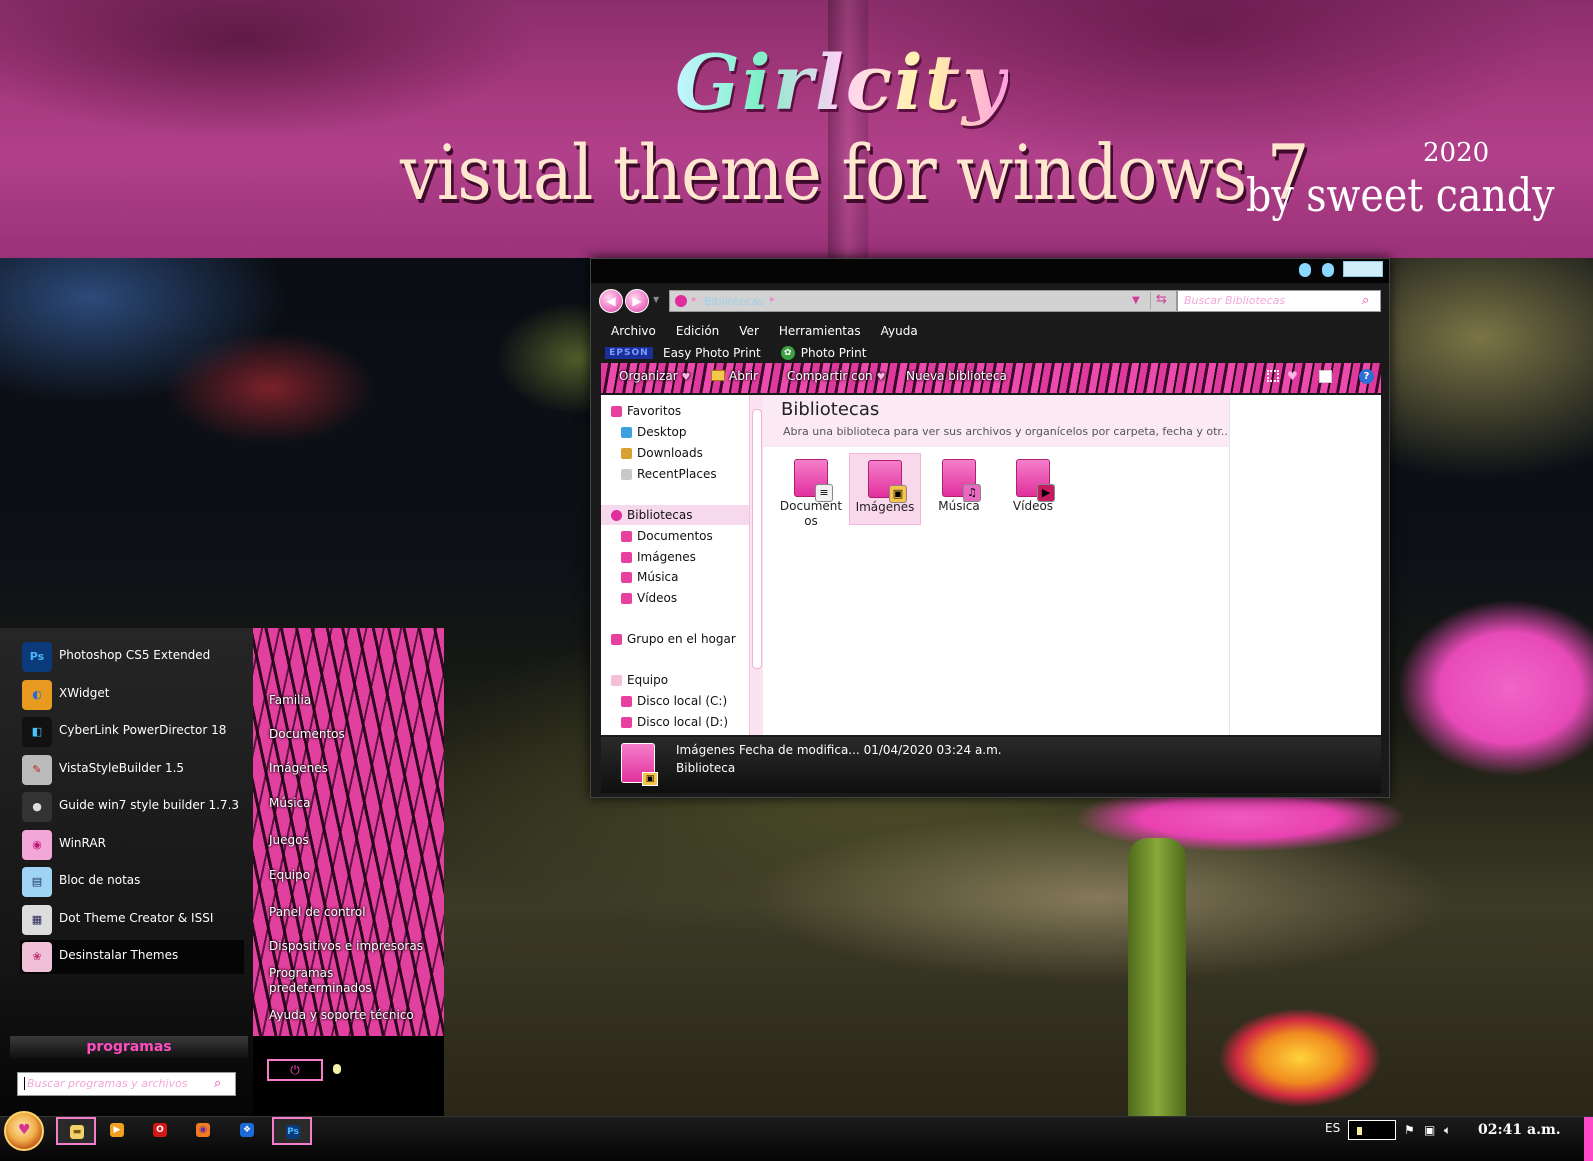 This screenshot has height=1161, width=1593. Describe the element at coordinates (749, 332) in the screenshot. I see `menu-ver: Ver` at that location.